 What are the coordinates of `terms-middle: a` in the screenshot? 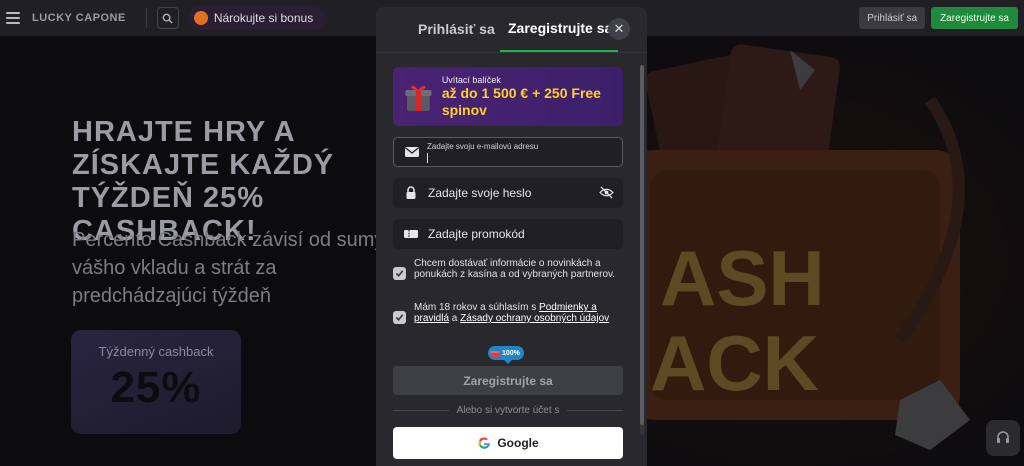 It's located at (455, 318).